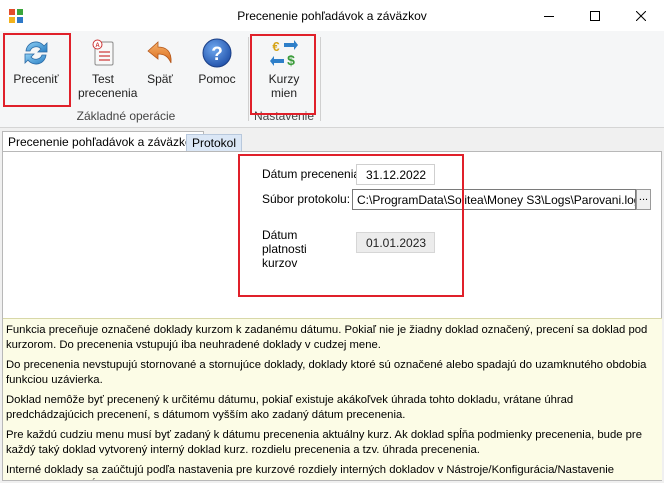  I want to click on help-icon: ?, so click(217, 53).